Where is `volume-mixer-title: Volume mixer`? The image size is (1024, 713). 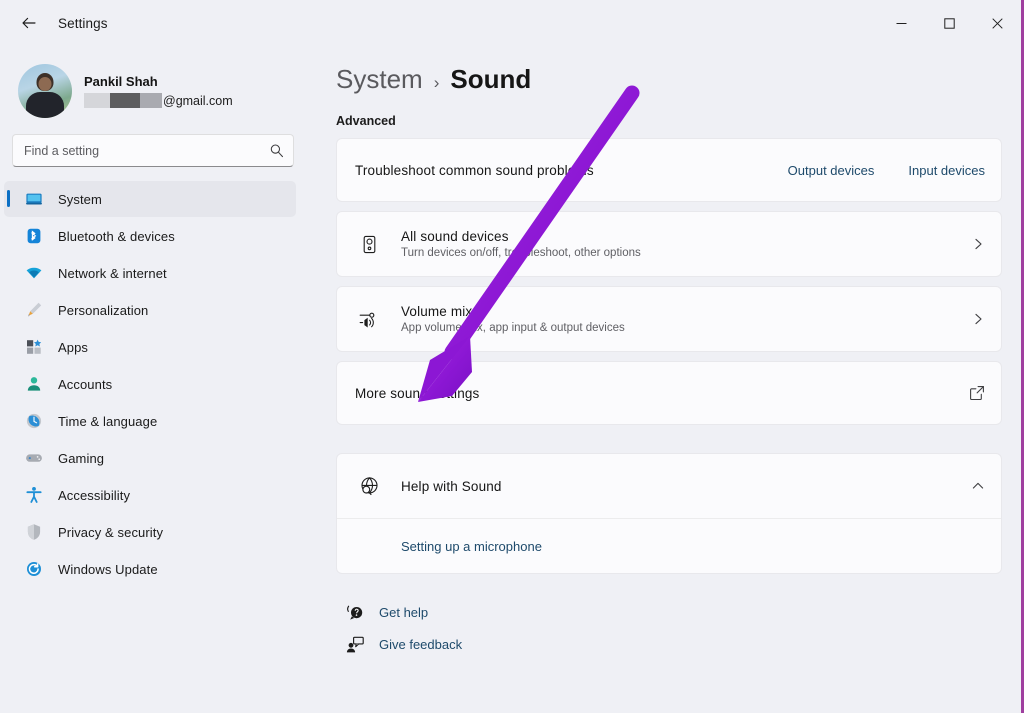
volume-mixer-title: Volume mixer is located at coordinates (443, 311).